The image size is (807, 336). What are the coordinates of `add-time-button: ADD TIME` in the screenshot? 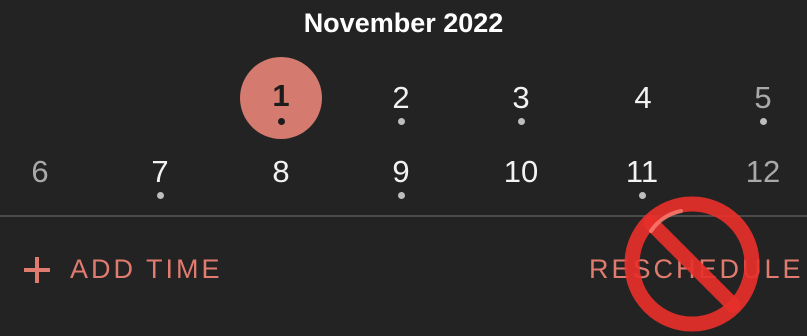 It's located at (122, 269).